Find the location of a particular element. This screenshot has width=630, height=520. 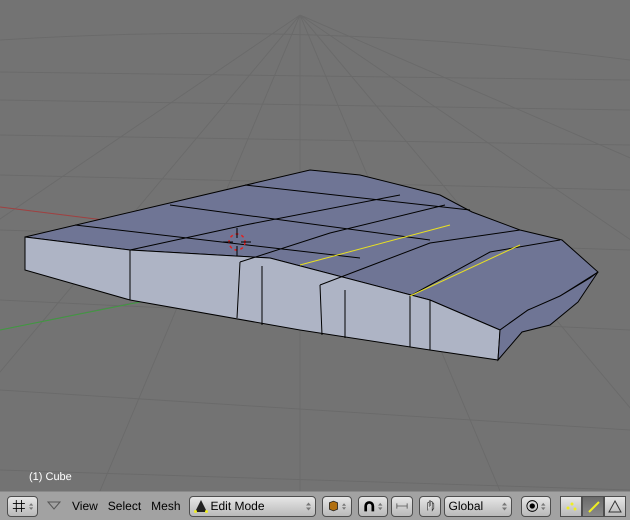

magnet-icon is located at coordinates (369, 506).